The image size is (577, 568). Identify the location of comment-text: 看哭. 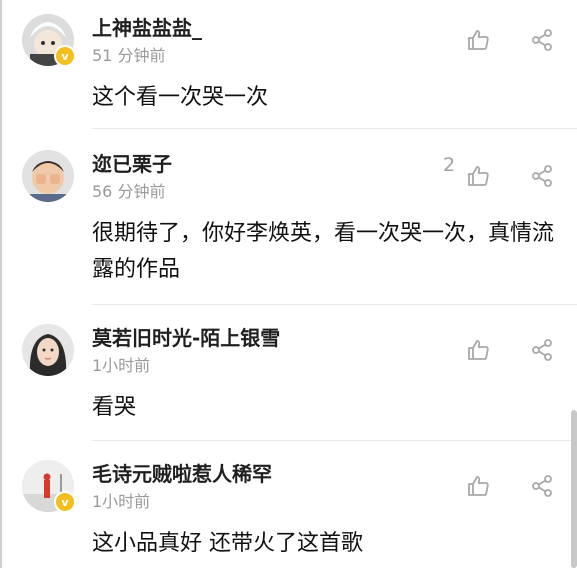
(114, 407).